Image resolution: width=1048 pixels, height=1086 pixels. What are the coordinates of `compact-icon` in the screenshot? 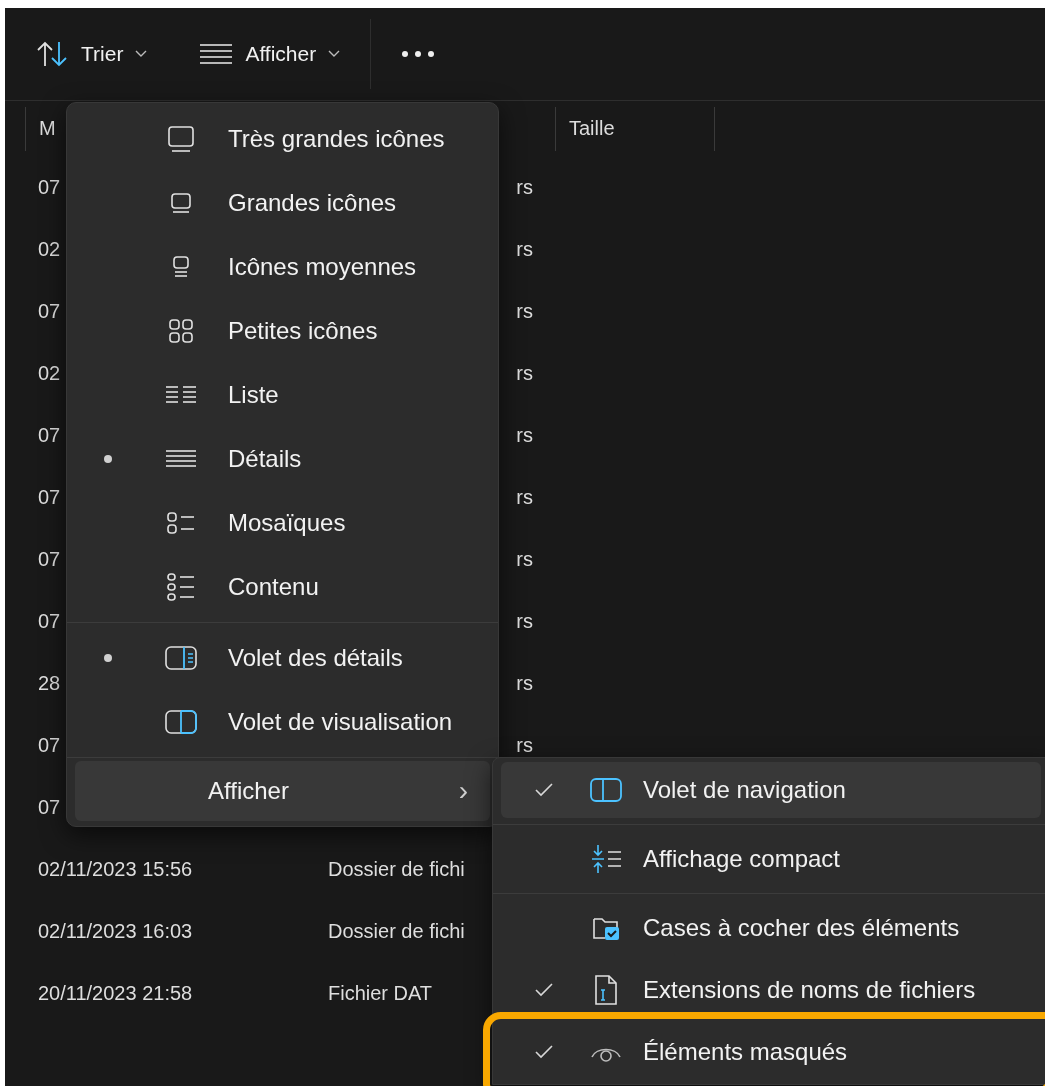 It's located at (606, 859).